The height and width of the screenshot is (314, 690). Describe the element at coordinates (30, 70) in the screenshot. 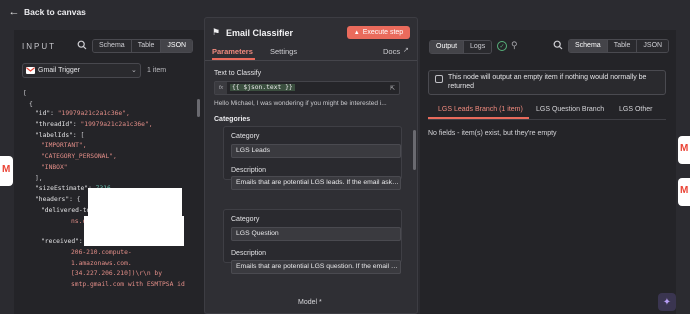

I see `gmail-icon` at that location.